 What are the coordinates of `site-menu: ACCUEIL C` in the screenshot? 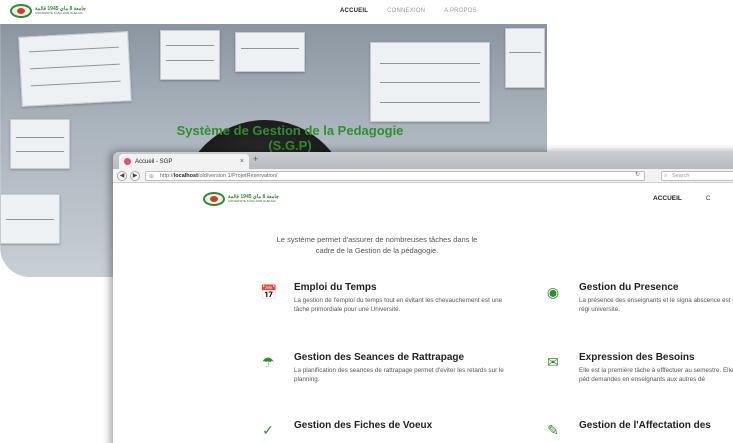 It's located at (682, 198).